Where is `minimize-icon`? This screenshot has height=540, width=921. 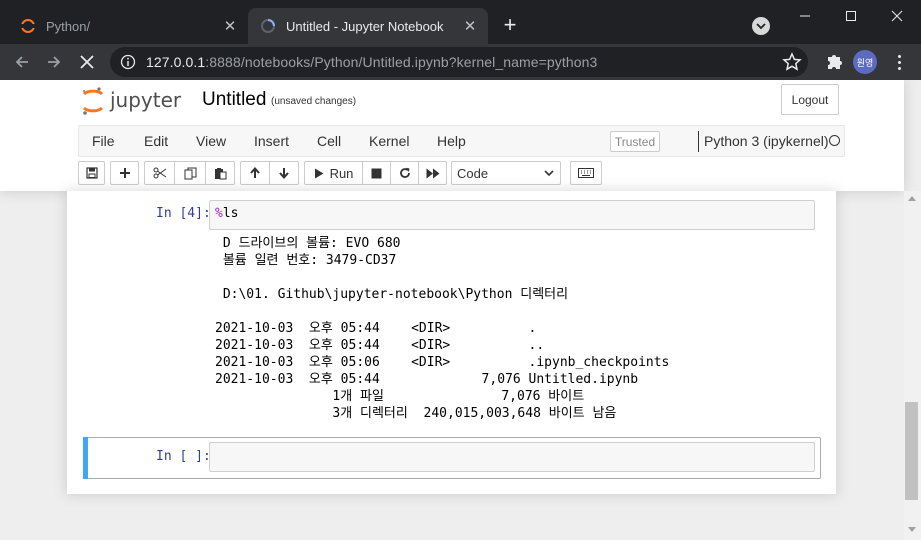 minimize-icon is located at coordinates (805, 16).